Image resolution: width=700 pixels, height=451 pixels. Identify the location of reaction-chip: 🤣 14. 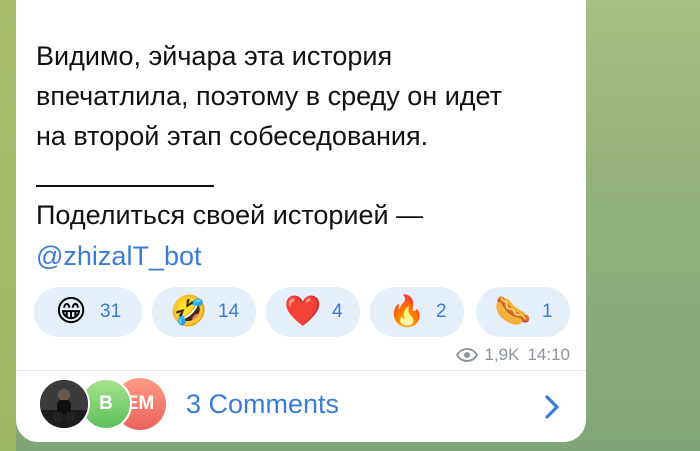
(204, 312).